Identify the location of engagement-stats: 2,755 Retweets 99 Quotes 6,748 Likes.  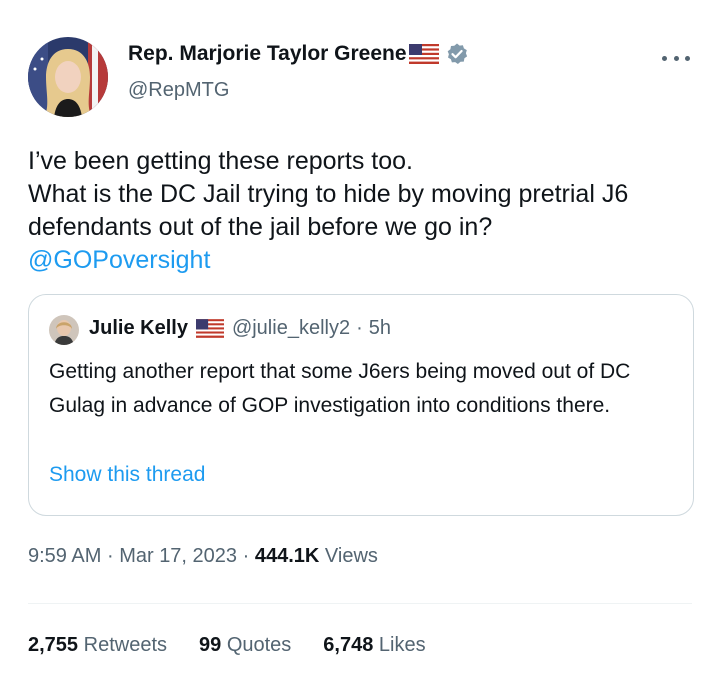
(243, 645).